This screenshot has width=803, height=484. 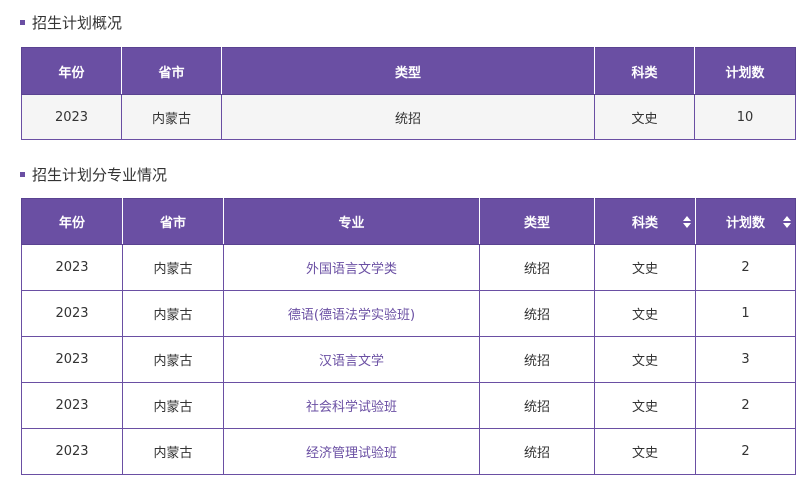 I want to click on section-title-text: 招生计划分专业情况, so click(x=100, y=174).